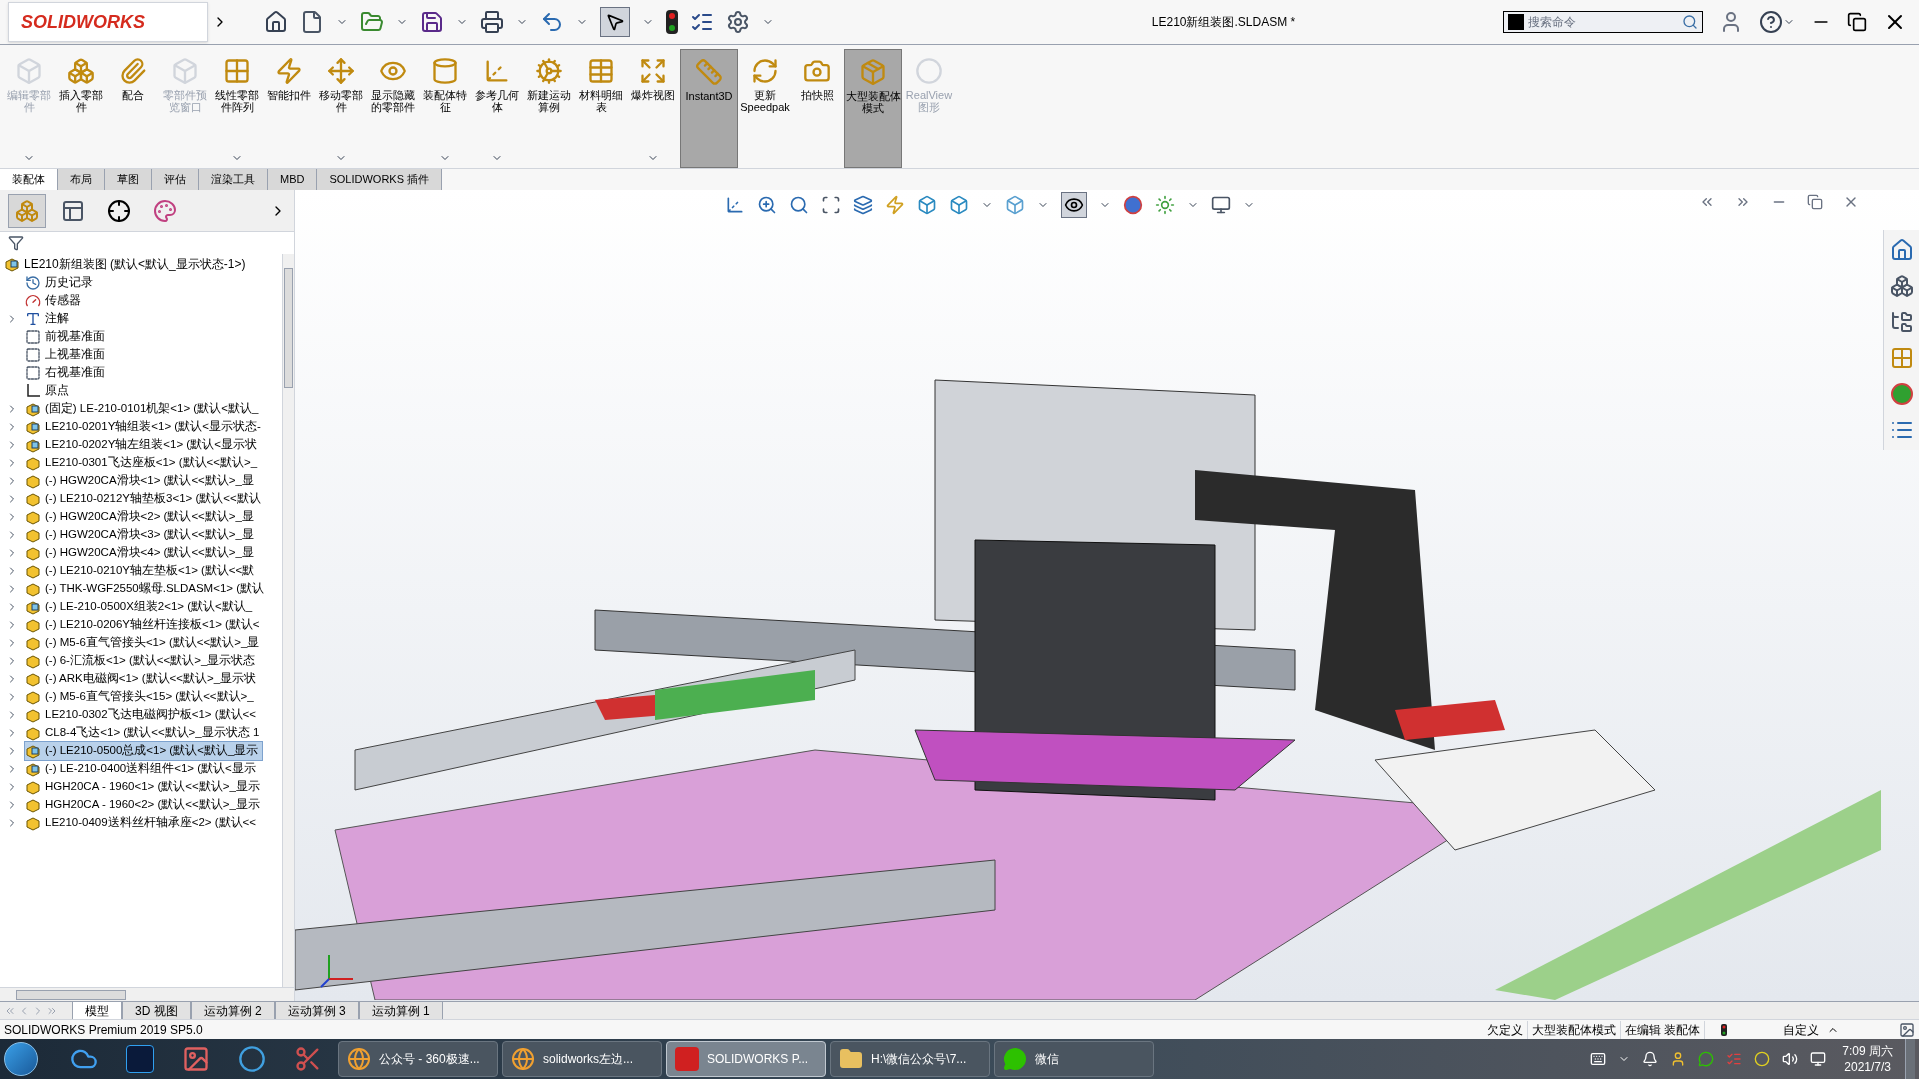 Image resolution: width=1919 pixels, height=1079 pixels. Describe the element at coordinates (232, 1010) in the screenshot. I see `model-tab: 运动算例 2` at that location.